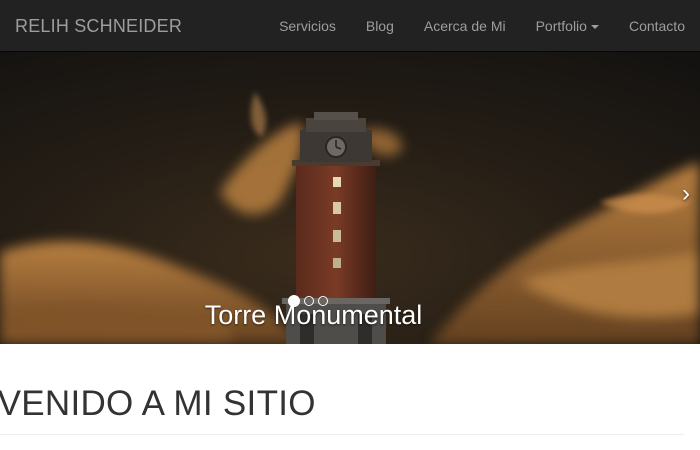  What do you see at coordinates (342, 434) in the screenshot?
I see `divider` at bounding box center [342, 434].